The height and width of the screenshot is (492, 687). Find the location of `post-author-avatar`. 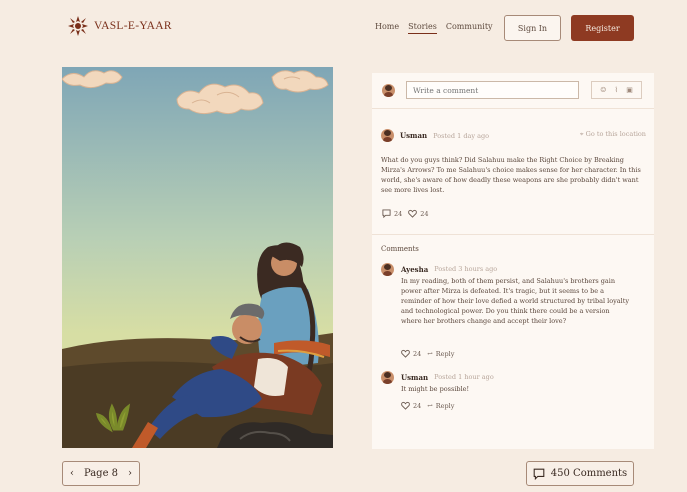

post-author-avatar is located at coordinates (387, 135).